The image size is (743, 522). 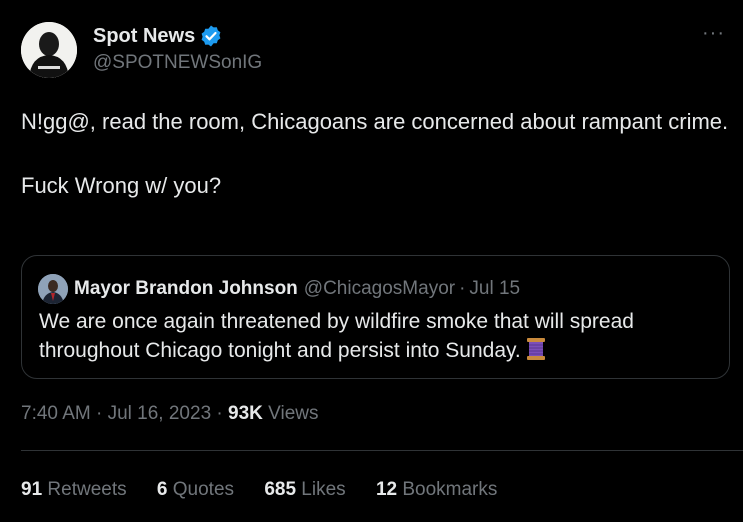 I want to click on tweet-text-line: Fuck Wrong w/ you?, so click(x=121, y=185).